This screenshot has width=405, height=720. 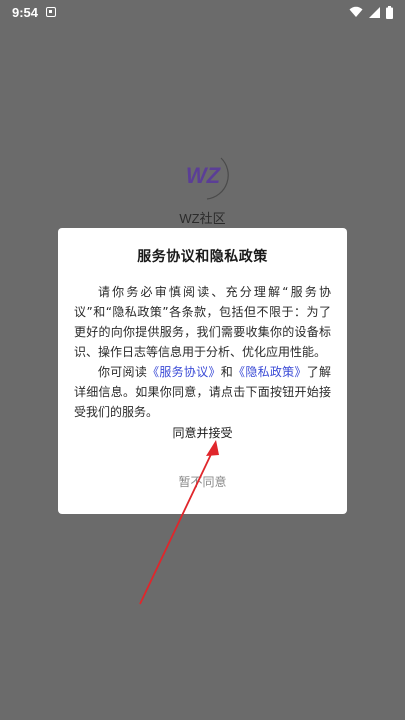 I want to click on privacy-policy-link: 《隐私政策》, so click(x=270, y=372).